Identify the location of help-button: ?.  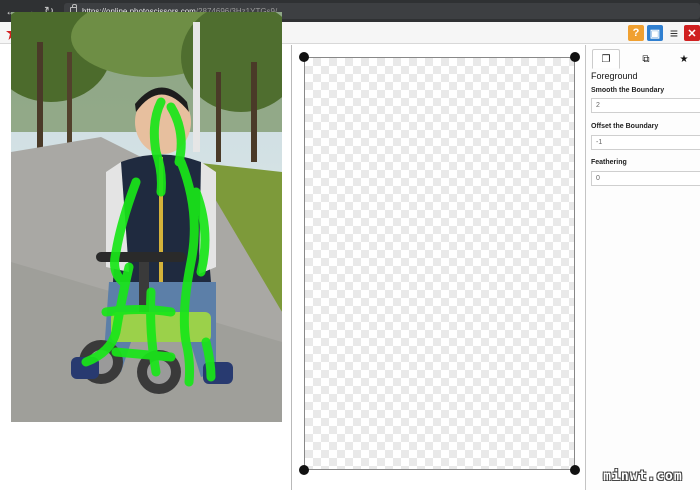
(636, 33).